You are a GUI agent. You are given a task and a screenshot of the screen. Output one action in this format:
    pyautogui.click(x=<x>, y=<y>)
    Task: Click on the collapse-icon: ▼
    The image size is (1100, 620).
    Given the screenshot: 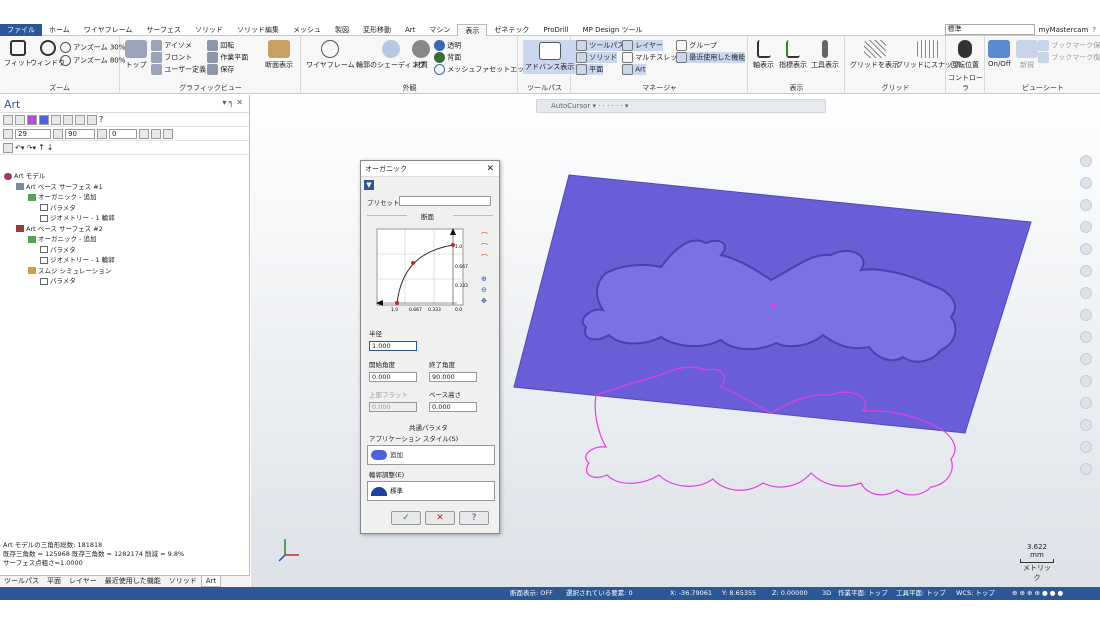 What is the action you would take?
    pyautogui.click(x=369, y=185)
    